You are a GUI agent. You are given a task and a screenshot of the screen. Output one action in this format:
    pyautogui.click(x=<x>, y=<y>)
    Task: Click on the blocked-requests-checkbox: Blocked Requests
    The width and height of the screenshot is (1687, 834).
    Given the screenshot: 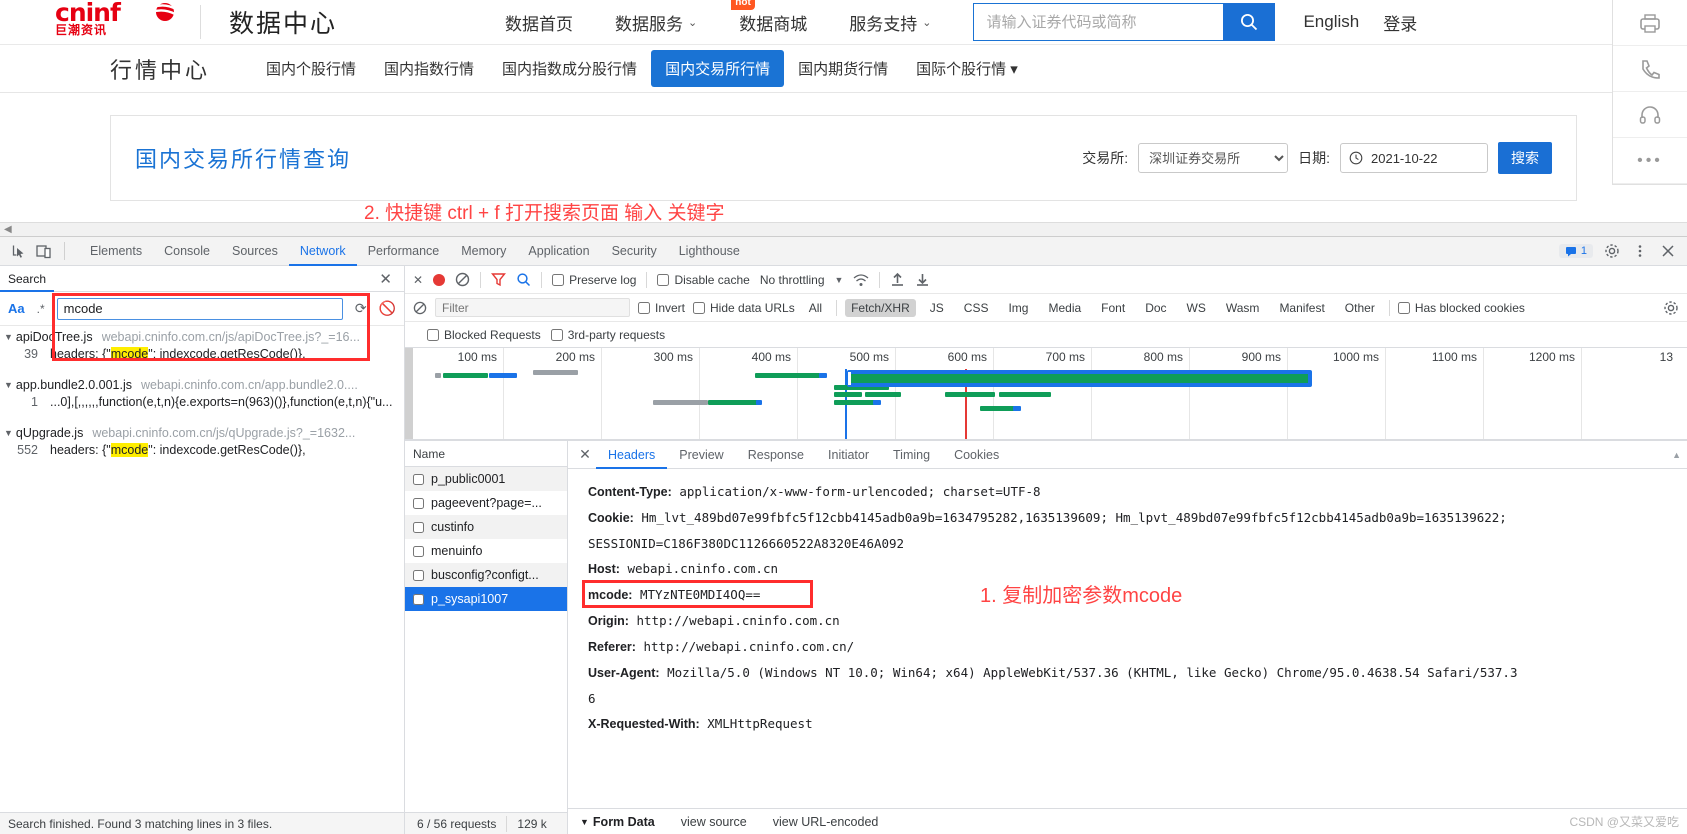 What is the action you would take?
    pyautogui.click(x=484, y=335)
    